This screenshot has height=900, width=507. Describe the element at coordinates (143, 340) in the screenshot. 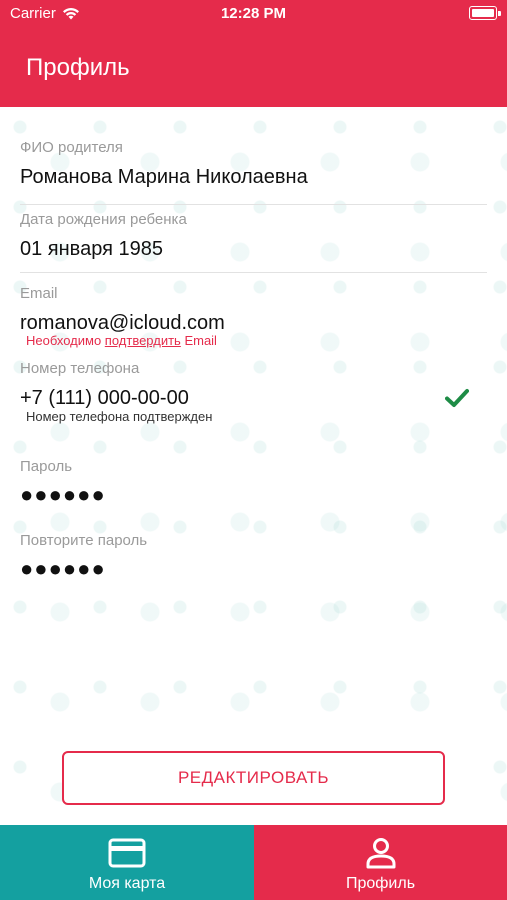

I see `confirm-email-link: подтвердить` at that location.